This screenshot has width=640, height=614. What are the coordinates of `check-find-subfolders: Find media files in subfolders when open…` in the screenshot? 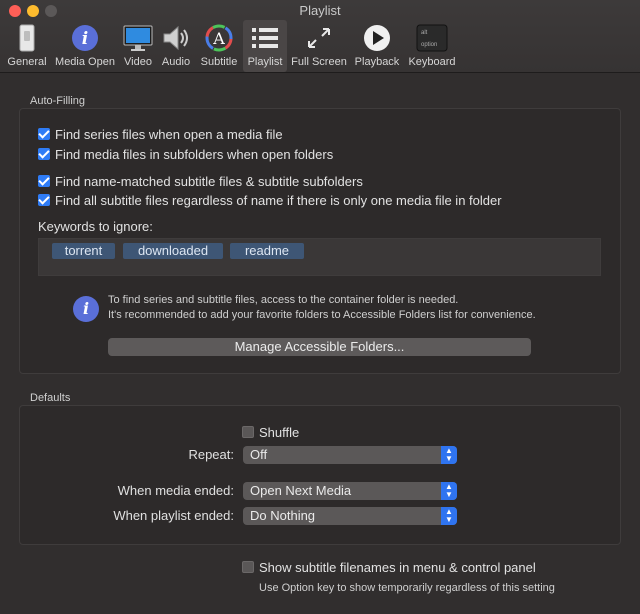 It's located at (185, 154).